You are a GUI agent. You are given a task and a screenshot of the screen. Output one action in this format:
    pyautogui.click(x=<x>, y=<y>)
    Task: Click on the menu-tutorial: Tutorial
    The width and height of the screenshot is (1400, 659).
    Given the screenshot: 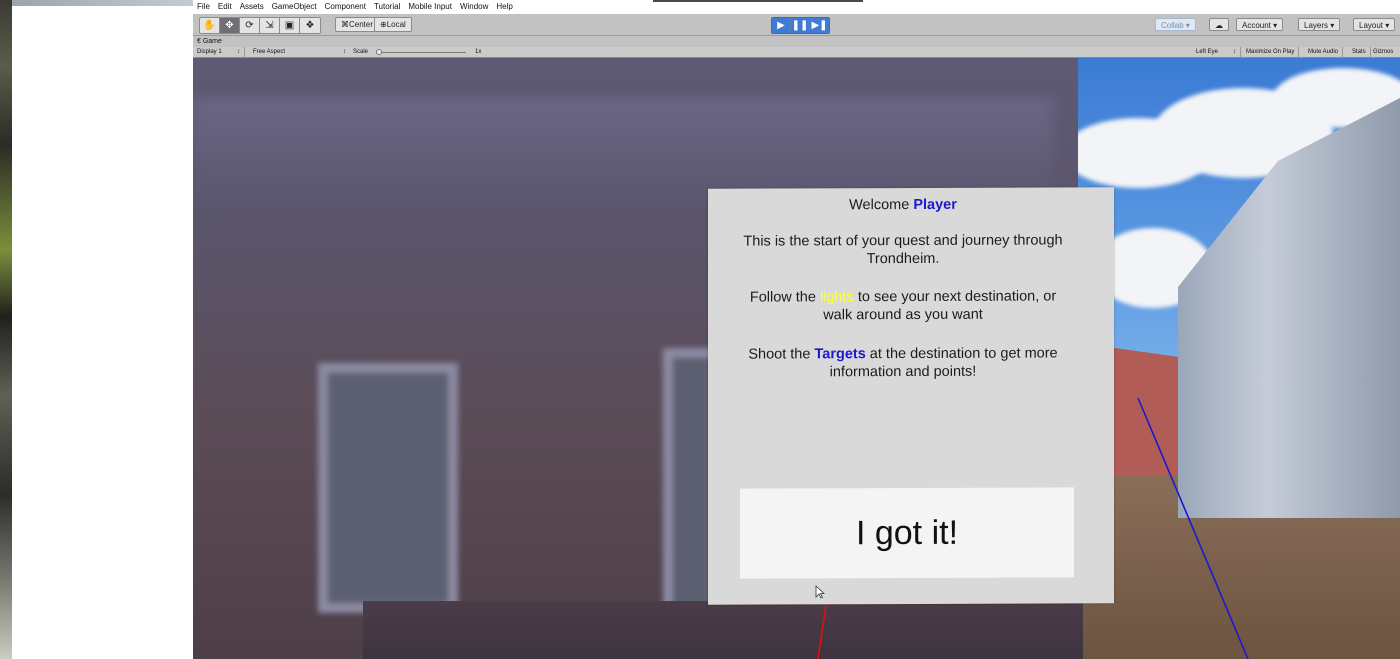 What is the action you would take?
    pyautogui.click(x=387, y=7)
    